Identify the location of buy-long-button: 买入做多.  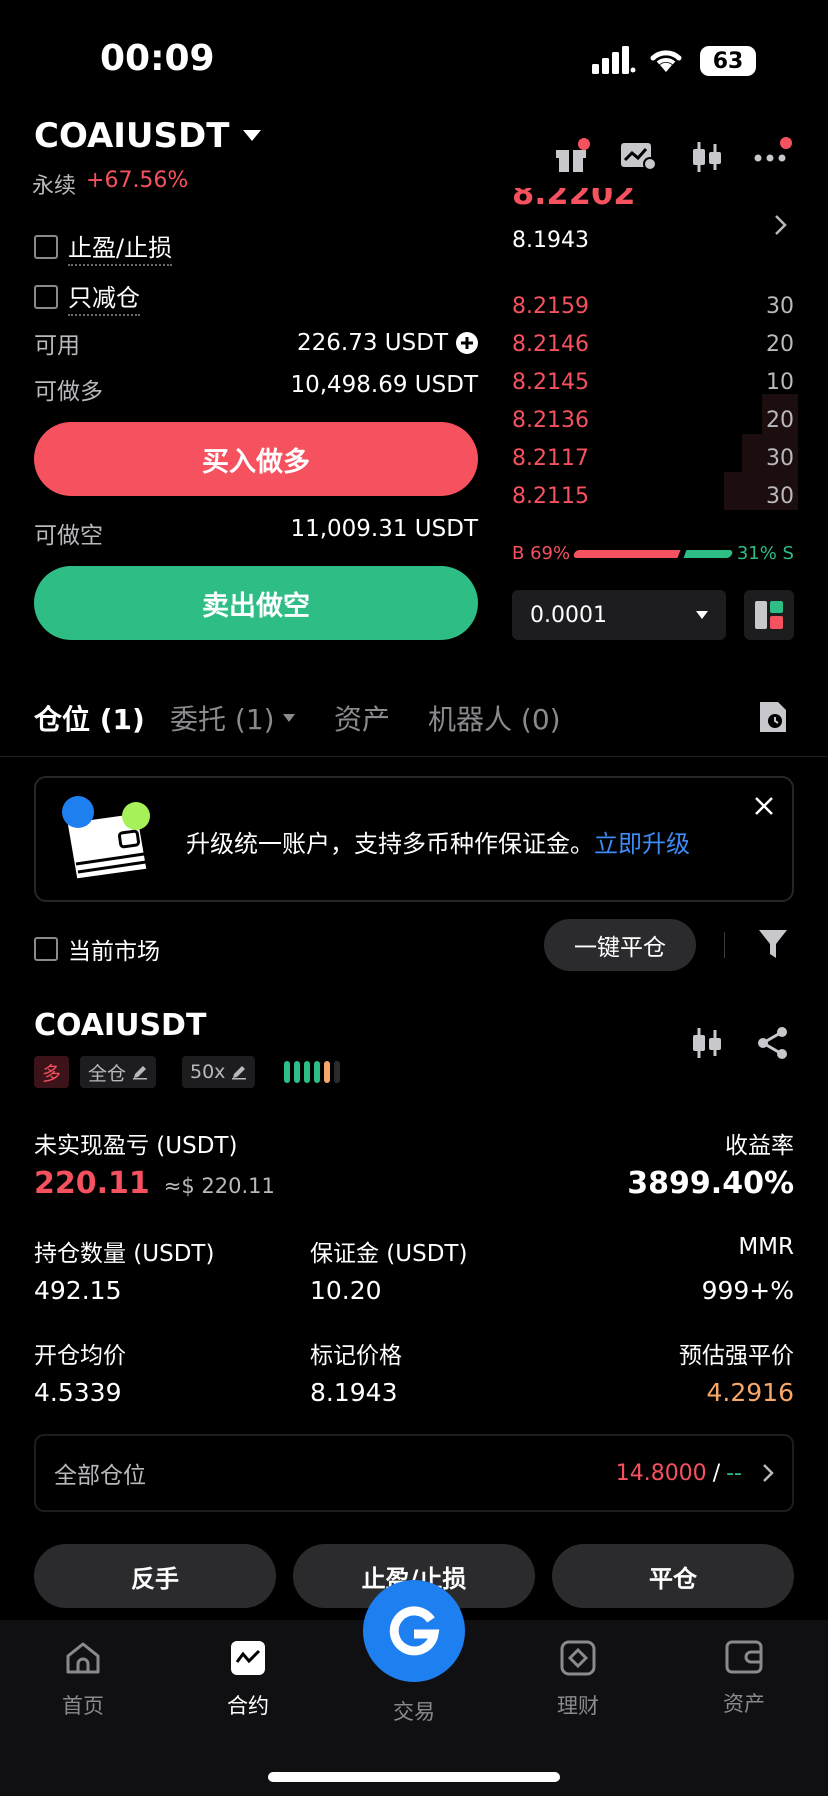
(256, 459).